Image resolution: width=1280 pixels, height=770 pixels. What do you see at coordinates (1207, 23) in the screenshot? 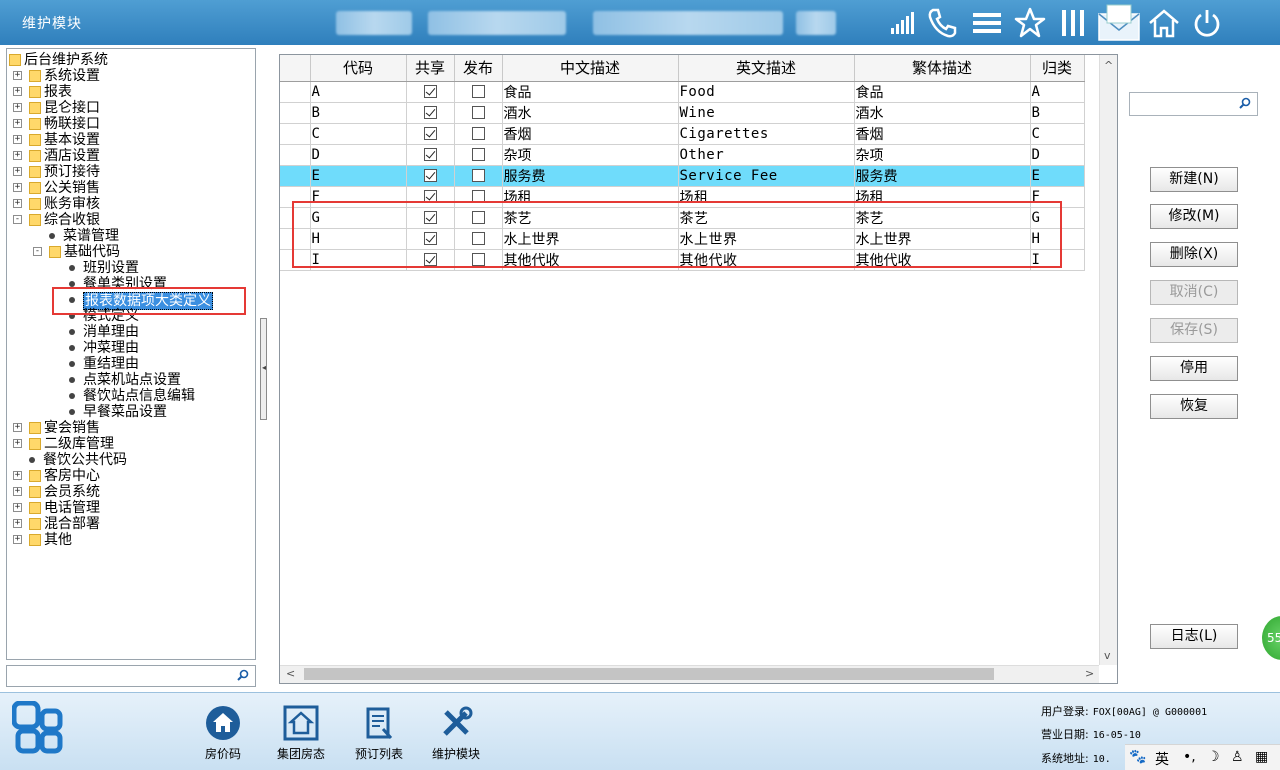
I see `power-icon` at bounding box center [1207, 23].